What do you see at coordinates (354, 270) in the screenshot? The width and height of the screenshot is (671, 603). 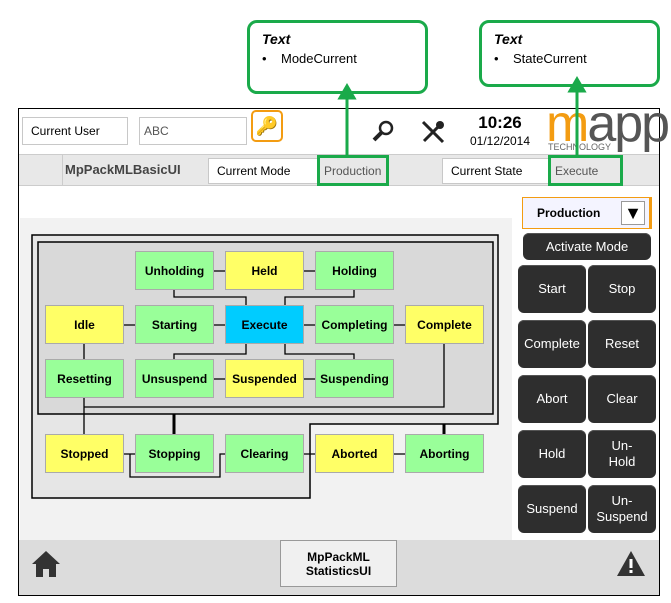 I see `state-holding: Holding` at bounding box center [354, 270].